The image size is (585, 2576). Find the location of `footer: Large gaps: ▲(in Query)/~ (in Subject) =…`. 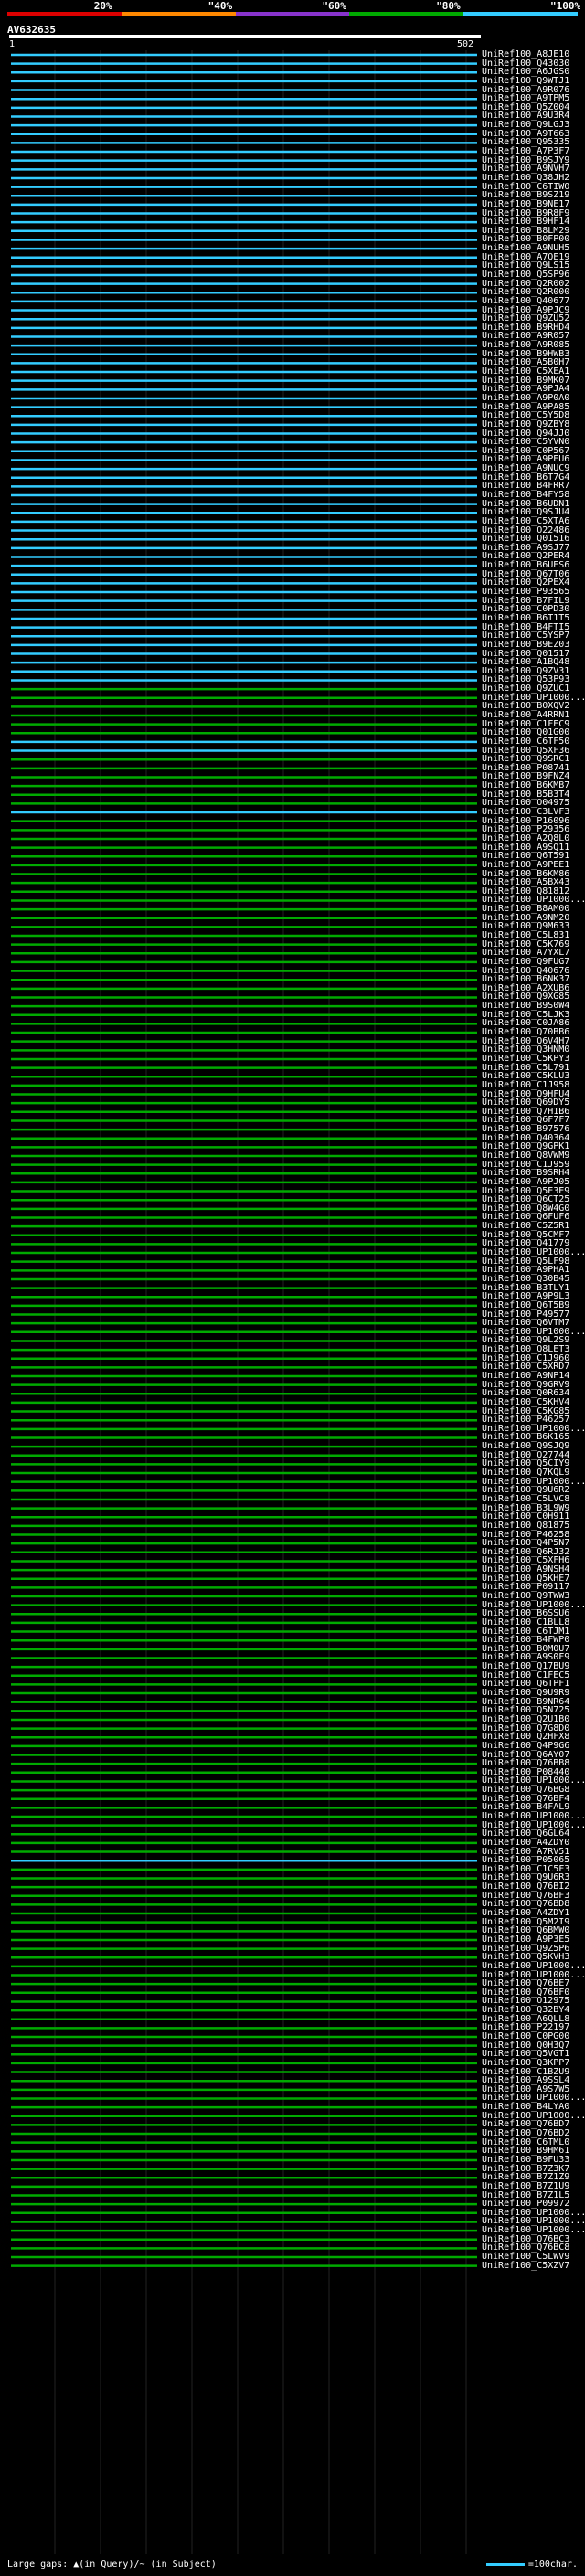

footer: Large gaps: ▲(in Query)/~ (in Subject) =… is located at coordinates (293, 2565).